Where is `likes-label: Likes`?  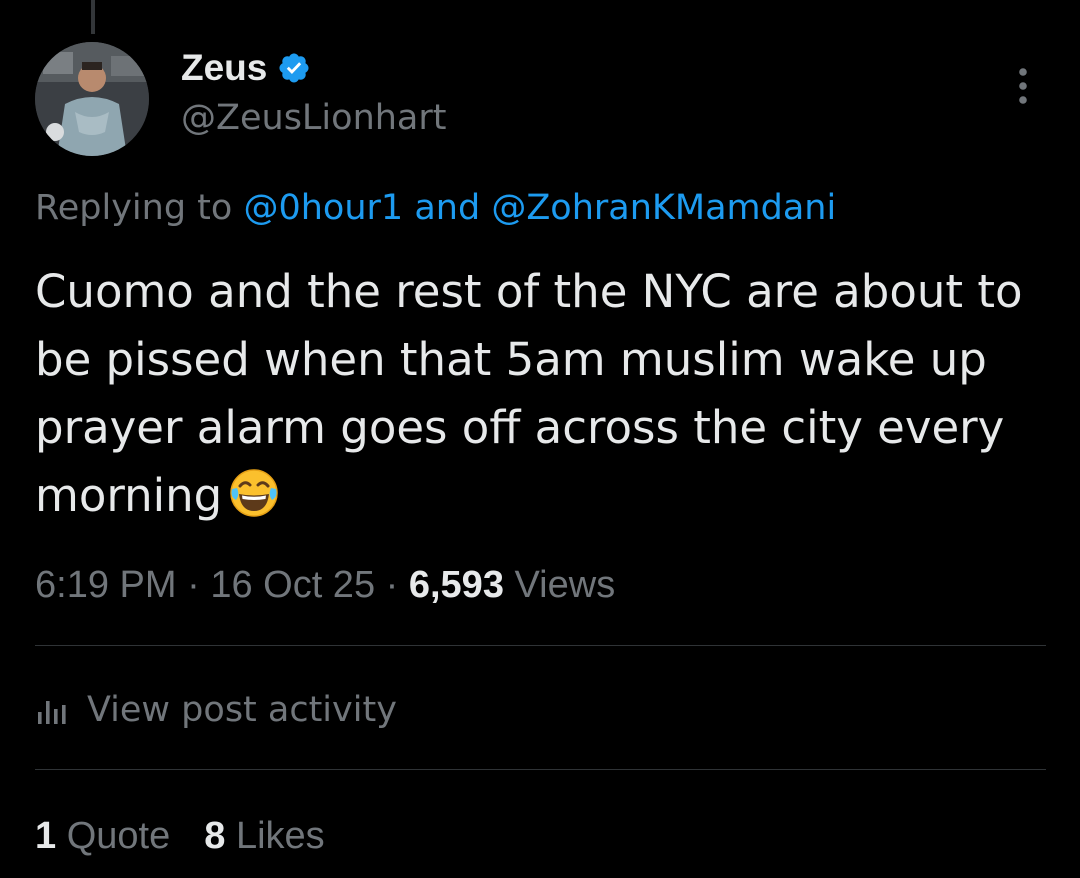
likes-label: Likes is located at coordinates (280, 836).